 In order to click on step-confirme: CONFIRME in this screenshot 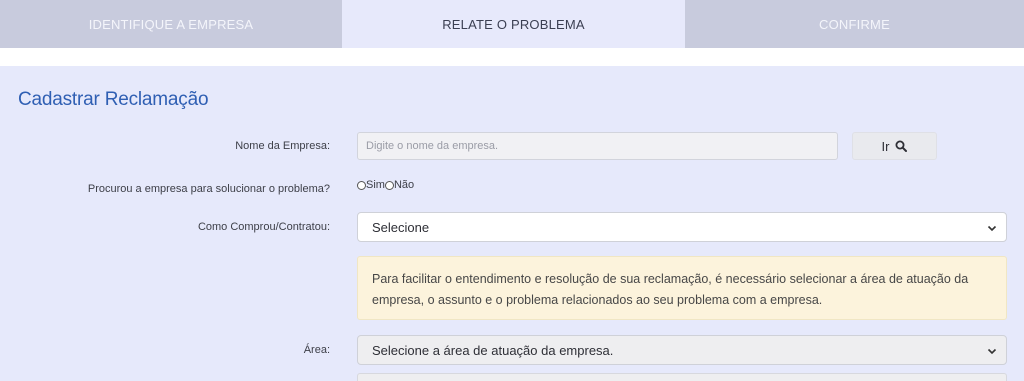, I will do `click(854, 24)`.